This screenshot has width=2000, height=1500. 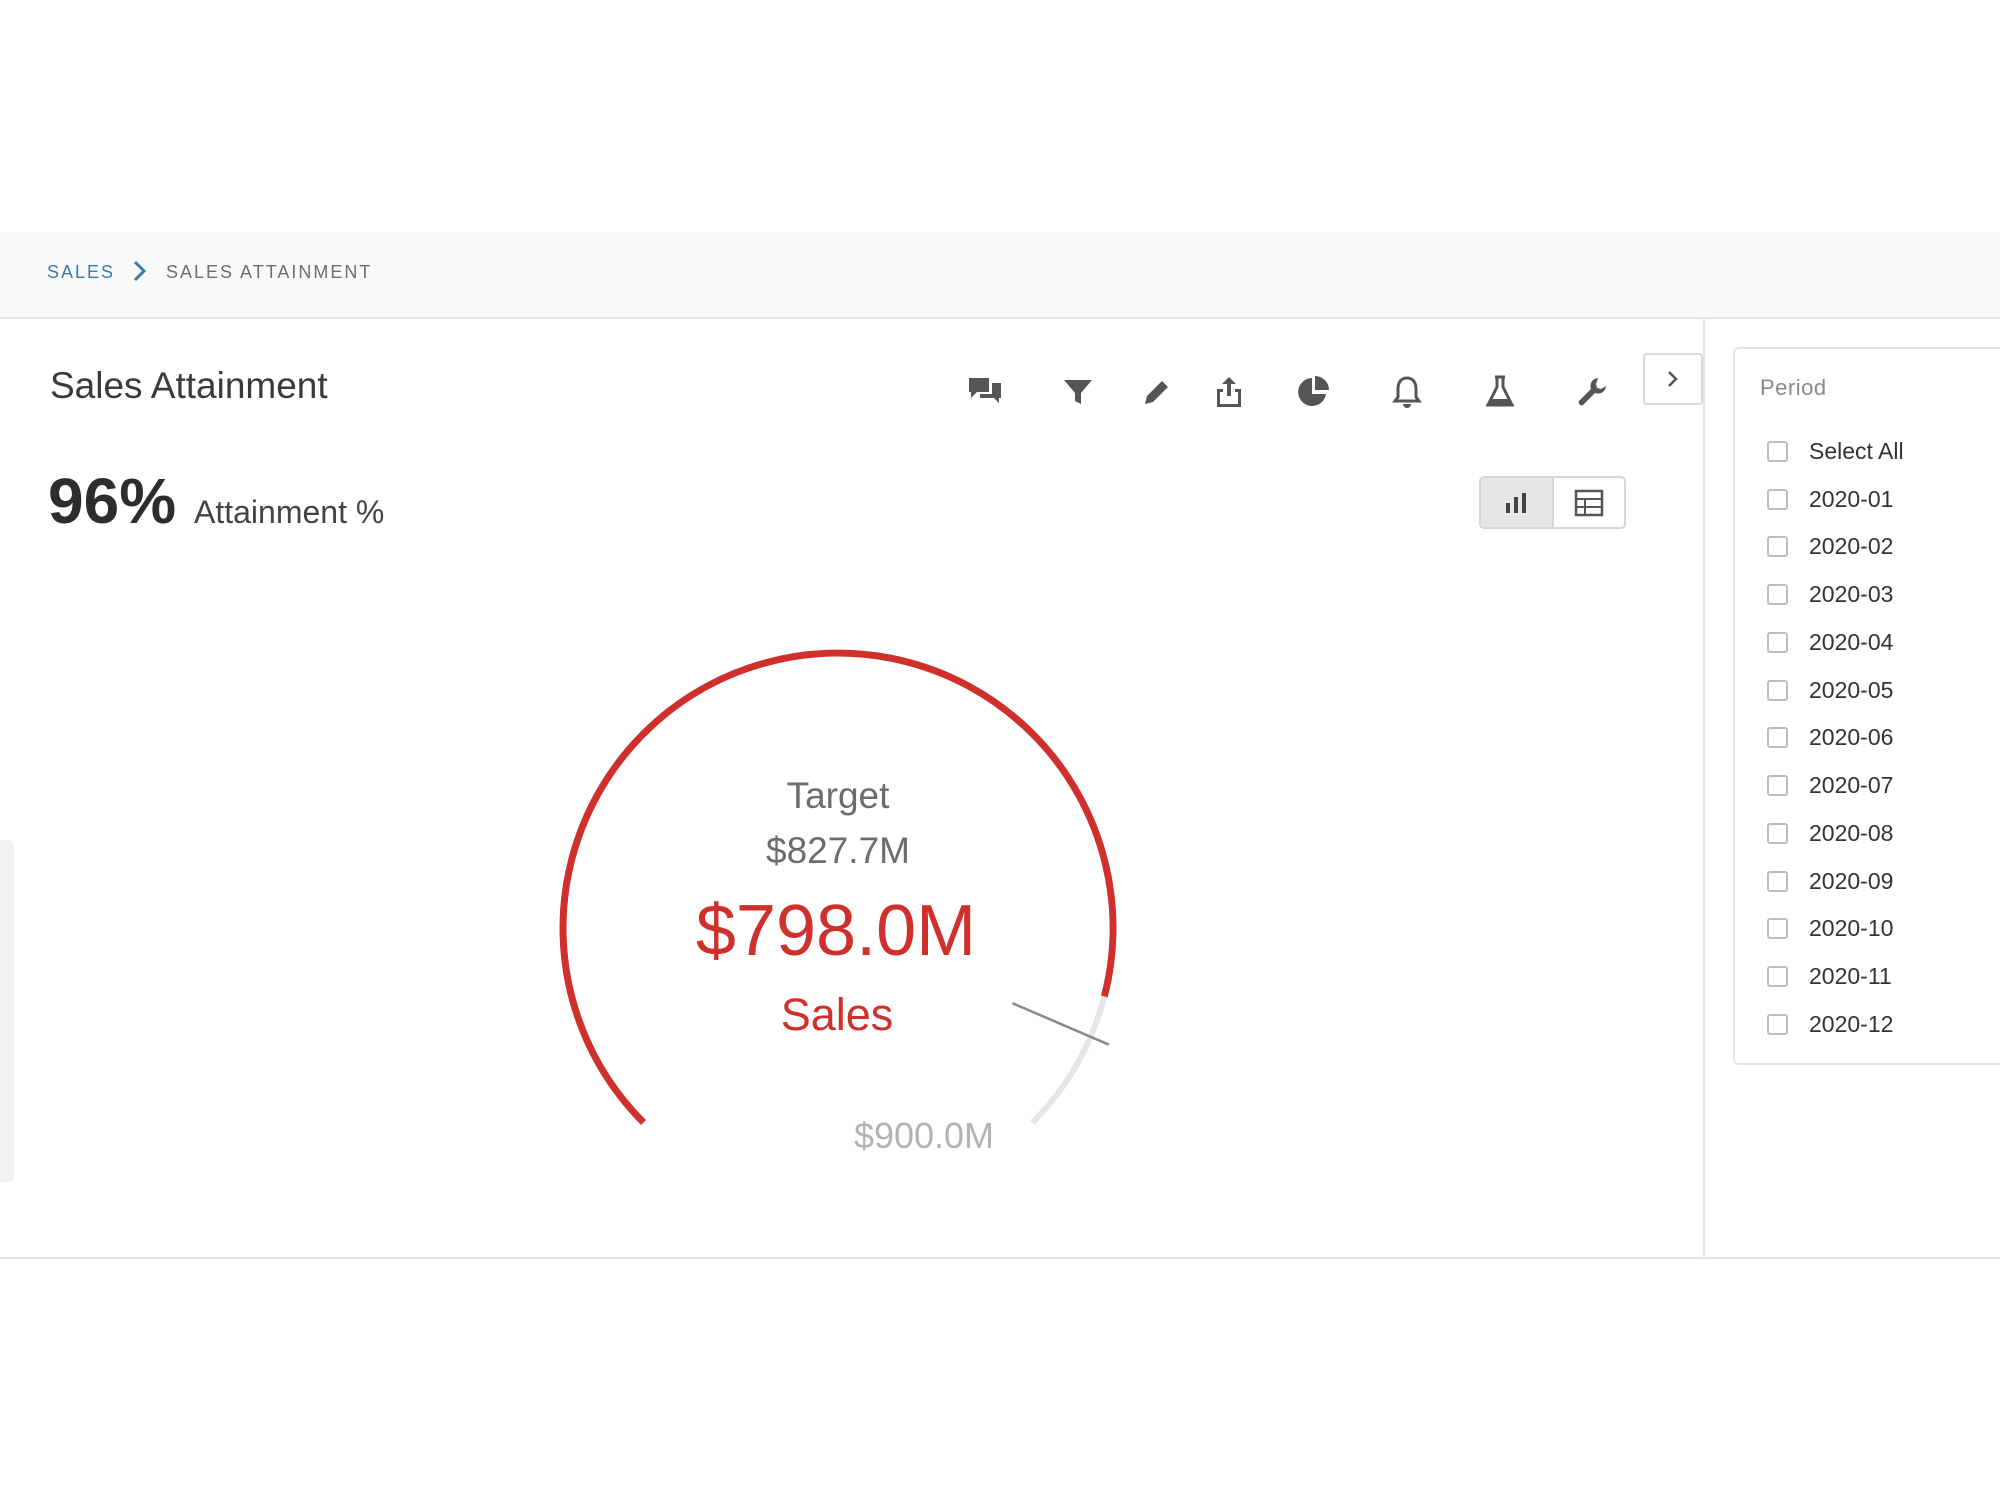 I want to click on filter-option: 2020-07, so click(x=1830, y=785).